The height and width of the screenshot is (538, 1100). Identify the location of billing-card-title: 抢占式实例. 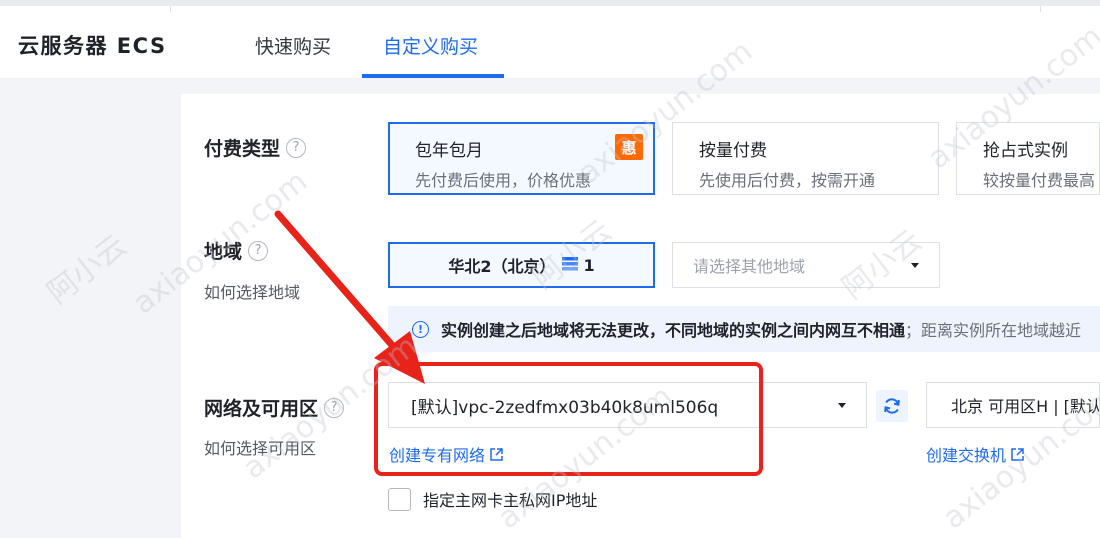
(1025, 151).